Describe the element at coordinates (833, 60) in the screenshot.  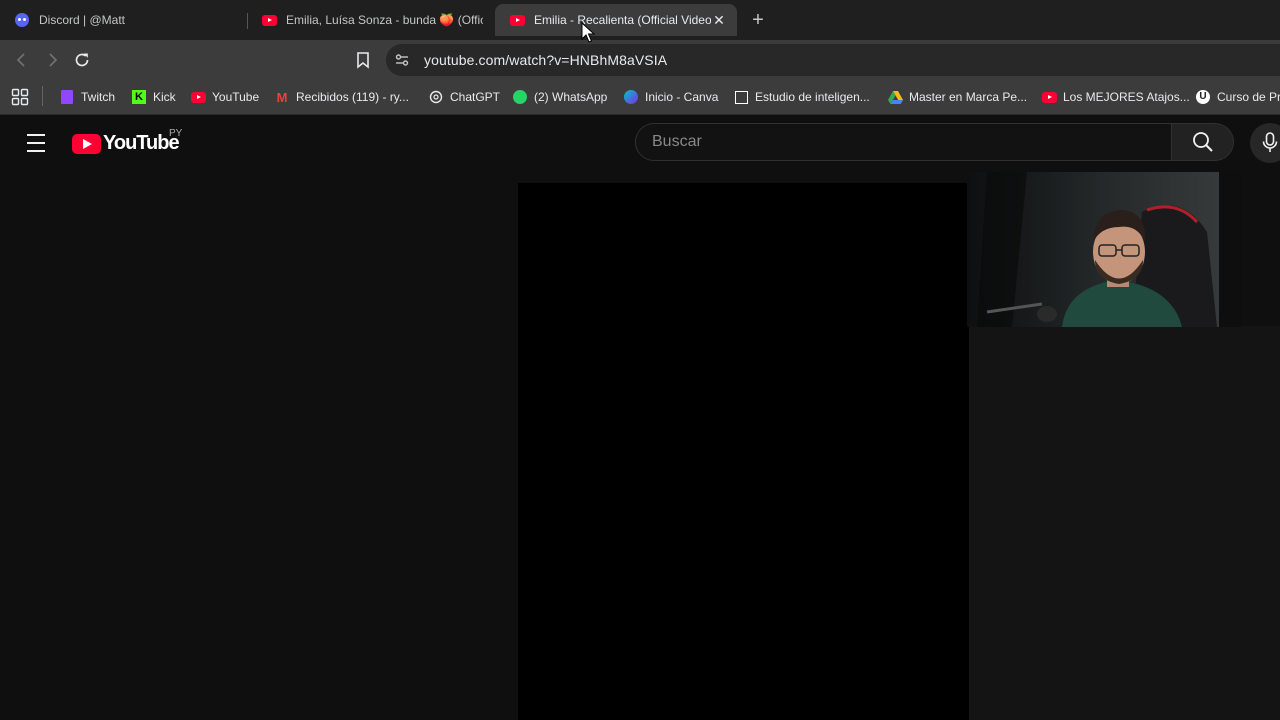
I see `address-bar: youtube.com/watch?v=HNBhM8aVSIA` at that location.